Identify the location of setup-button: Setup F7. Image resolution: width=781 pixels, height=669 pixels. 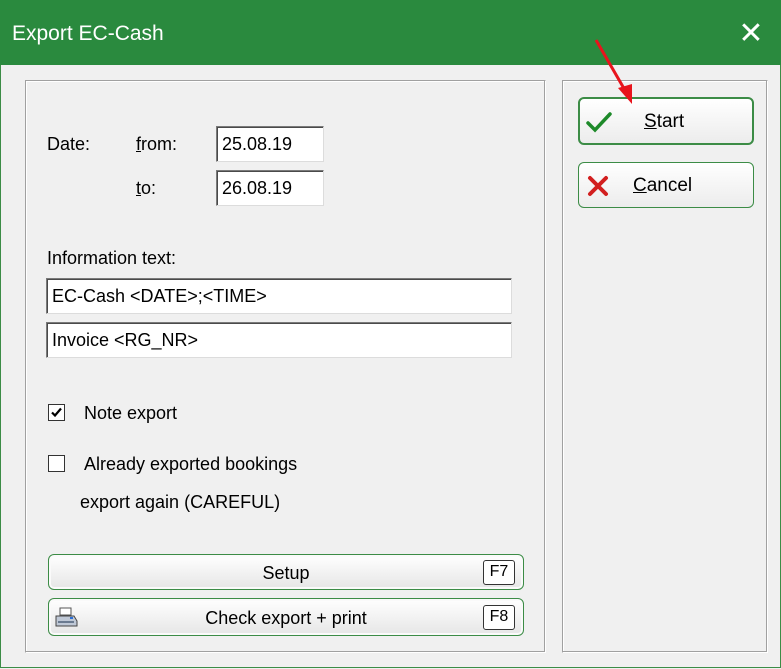
(286, 572).